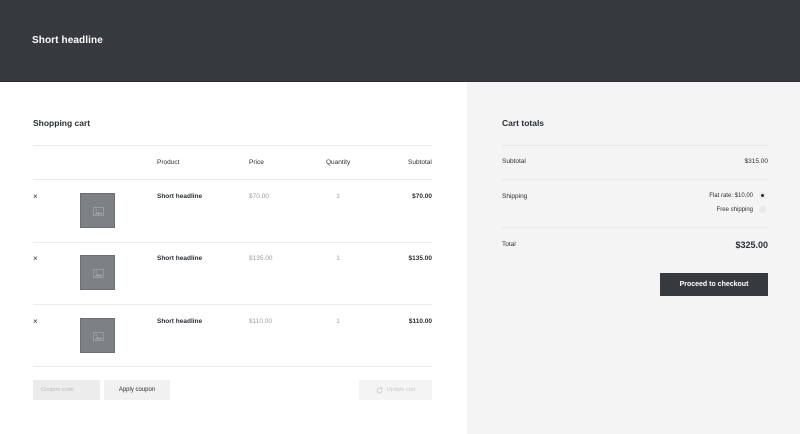 This screenshot has width=800, height=434. What do you see at coordinates (734, 209) in the screenshot?
I see `shipping-option-label: Free shipping` at bounding box center [734, 209].